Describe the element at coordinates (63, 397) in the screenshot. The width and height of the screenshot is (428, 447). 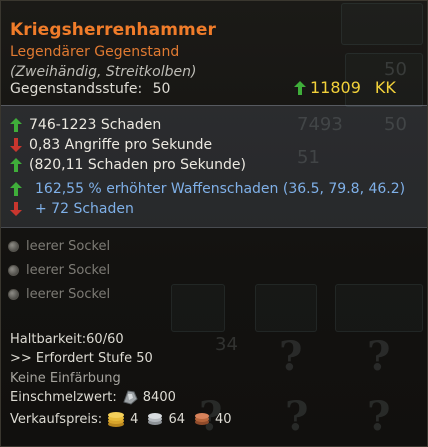
I see `smelt-label: Einschmelzwert:` at that location.